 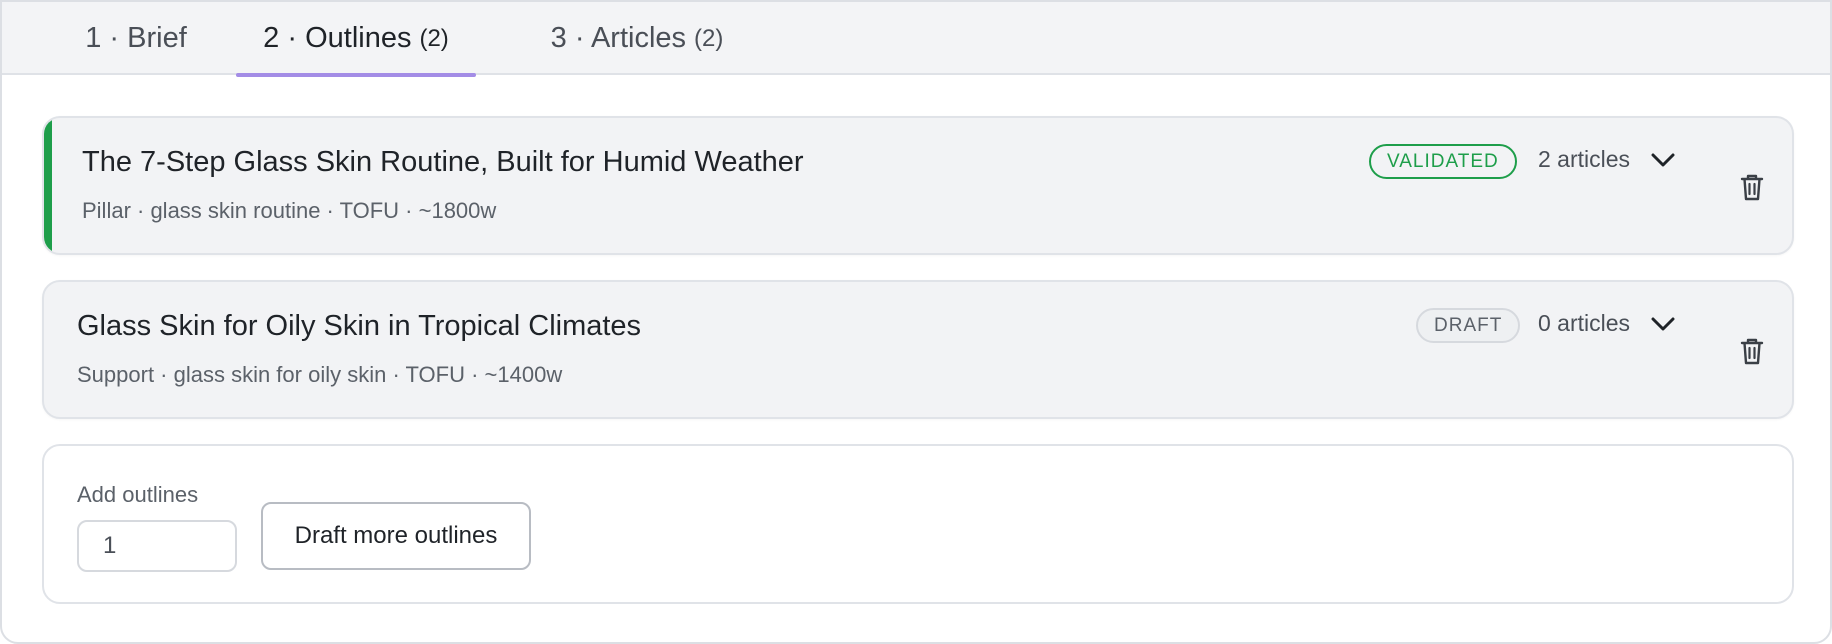 I want to click on draft-more-outlines-button: Draft more outlines, so click(x=396, y=536).